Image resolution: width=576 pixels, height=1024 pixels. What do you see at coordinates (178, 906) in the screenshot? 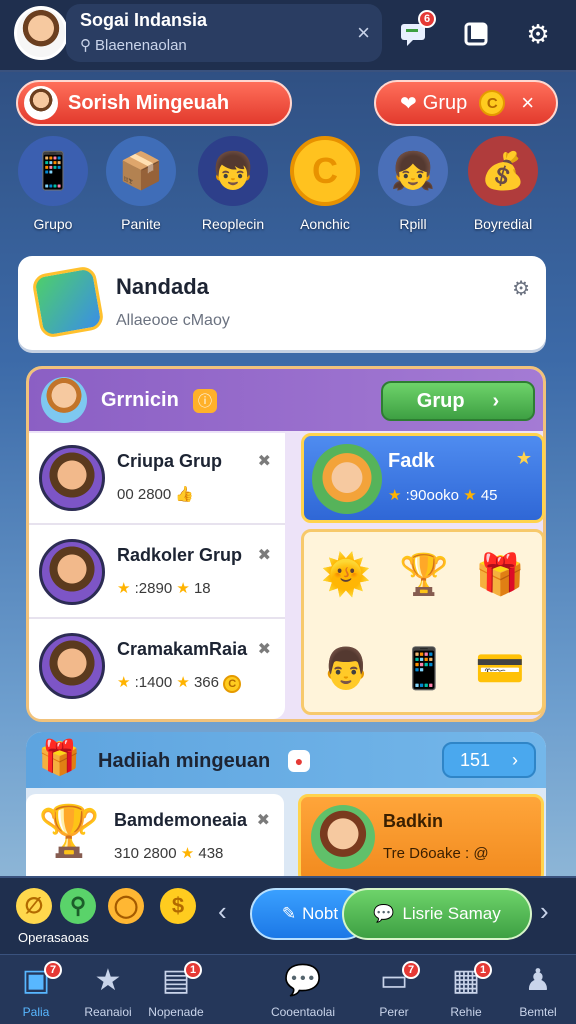
I see `dollar-coin-icon: $` at bounding box center [178, 906].